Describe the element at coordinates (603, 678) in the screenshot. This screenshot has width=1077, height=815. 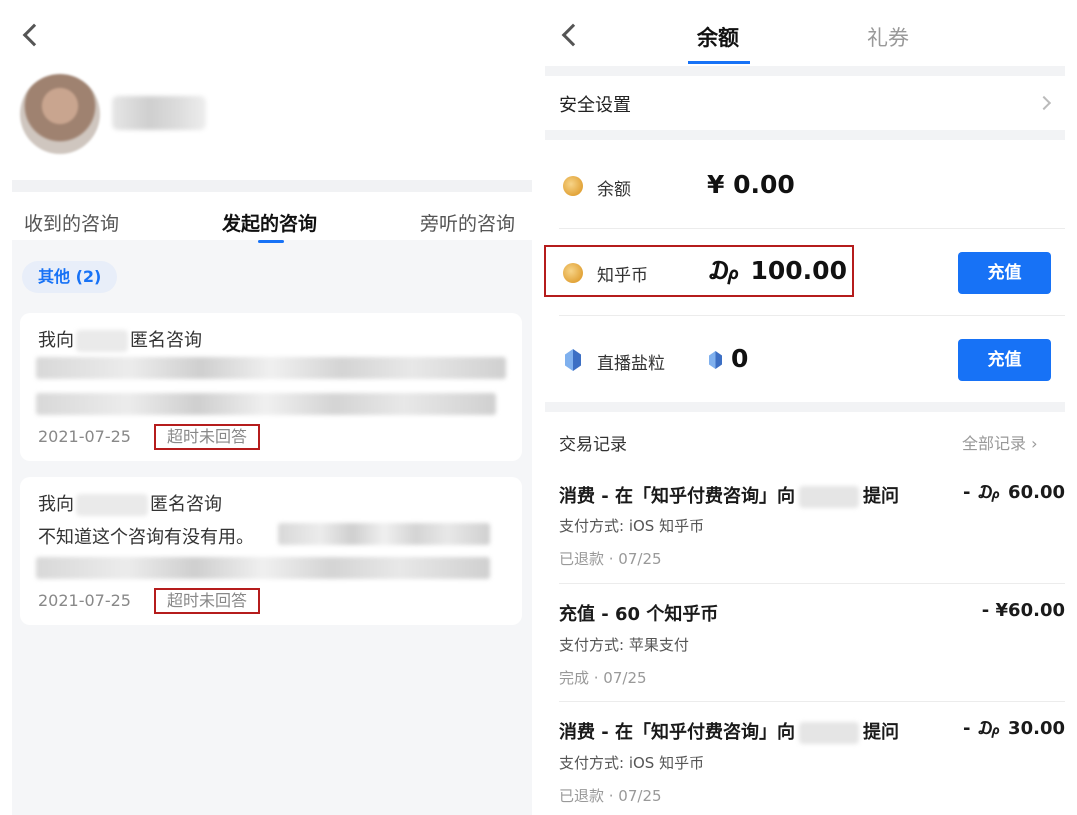
I see `transaction-status: 完成 · 07/25` at that location.